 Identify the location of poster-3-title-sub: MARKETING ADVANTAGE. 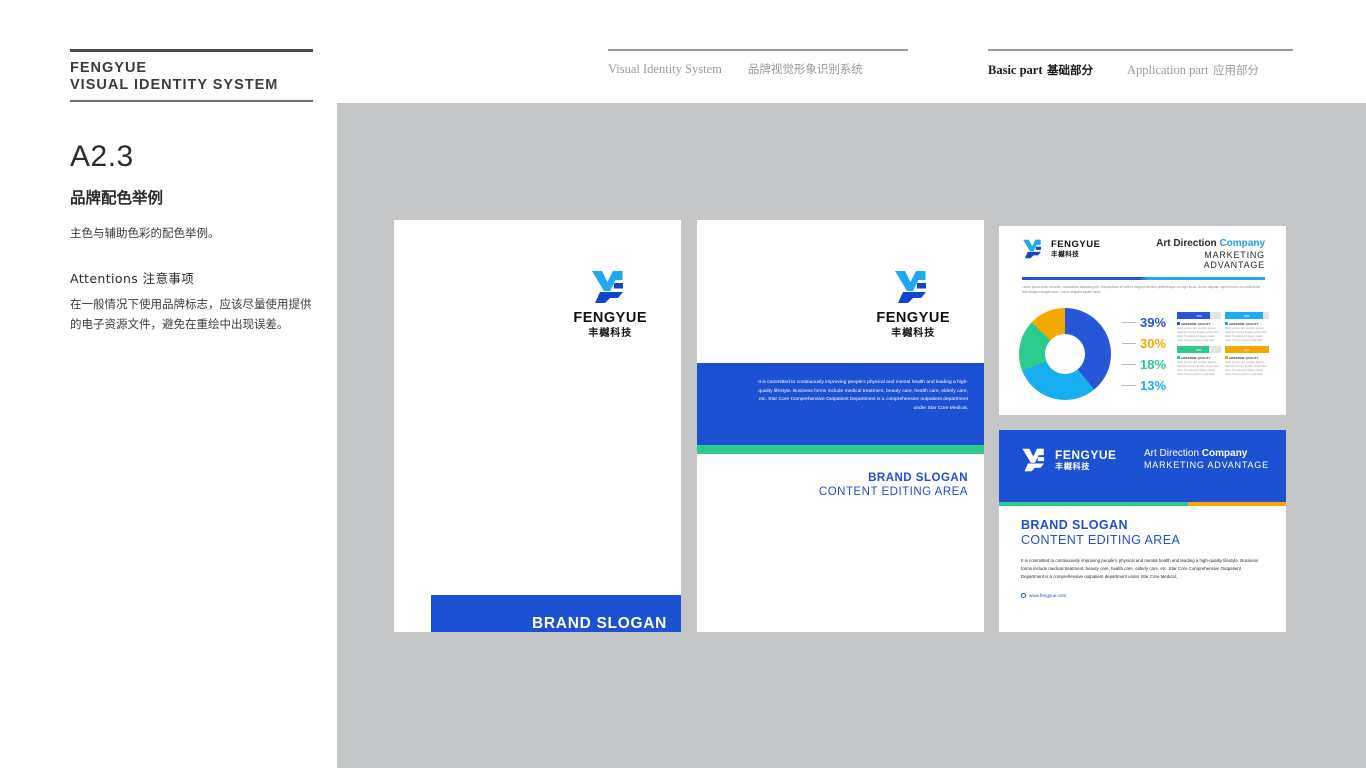
(1206, 465).